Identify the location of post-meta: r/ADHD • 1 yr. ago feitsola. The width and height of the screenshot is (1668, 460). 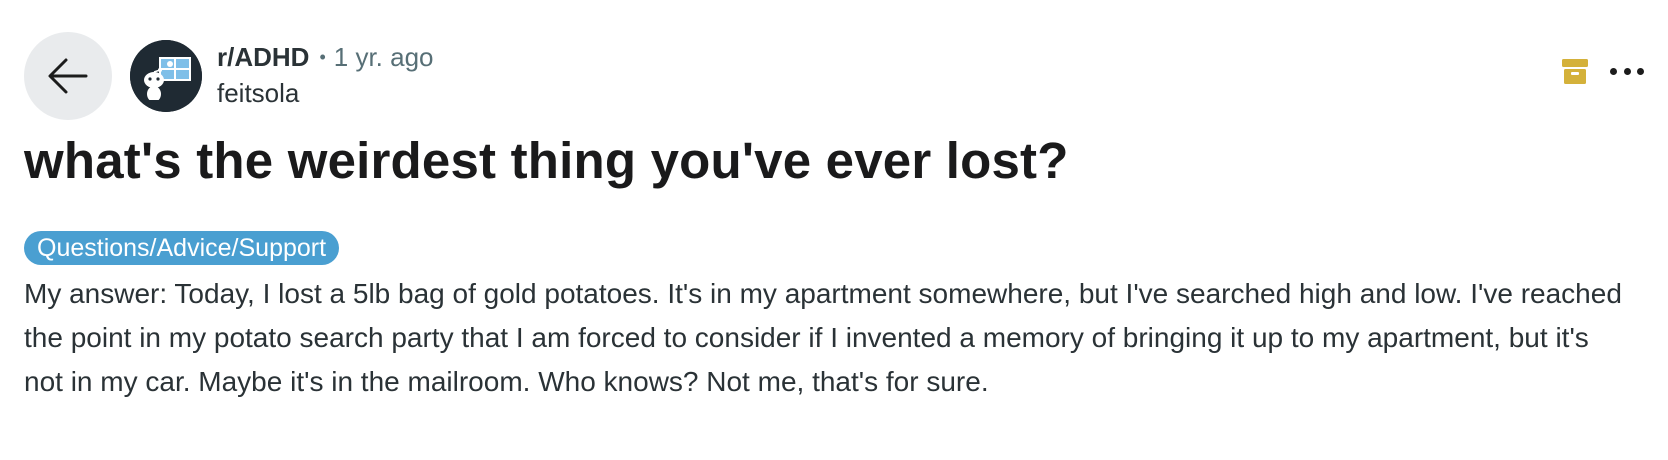
(325, 75).